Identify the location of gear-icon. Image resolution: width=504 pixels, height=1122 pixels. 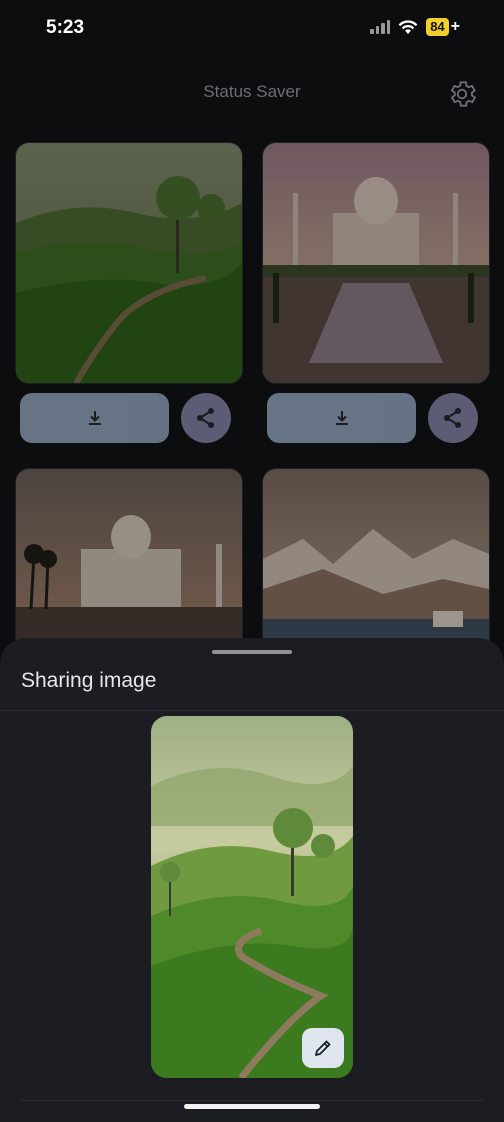
(462, 94).